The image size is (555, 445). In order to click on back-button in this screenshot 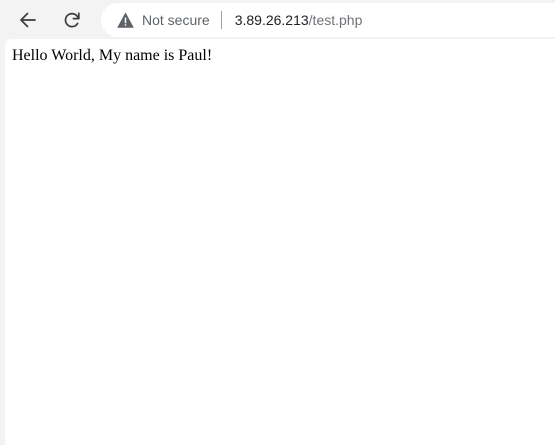, I will do `click(28, 20)`.